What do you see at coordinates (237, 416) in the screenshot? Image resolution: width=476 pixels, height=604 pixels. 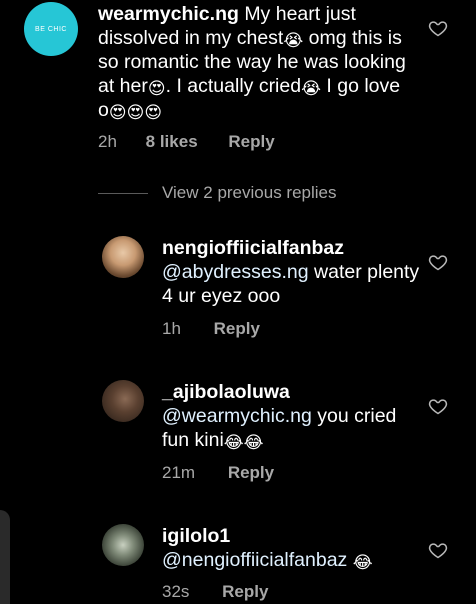 I see `mention-link: @wearmychic.ng` at bounding box center [237, 416].